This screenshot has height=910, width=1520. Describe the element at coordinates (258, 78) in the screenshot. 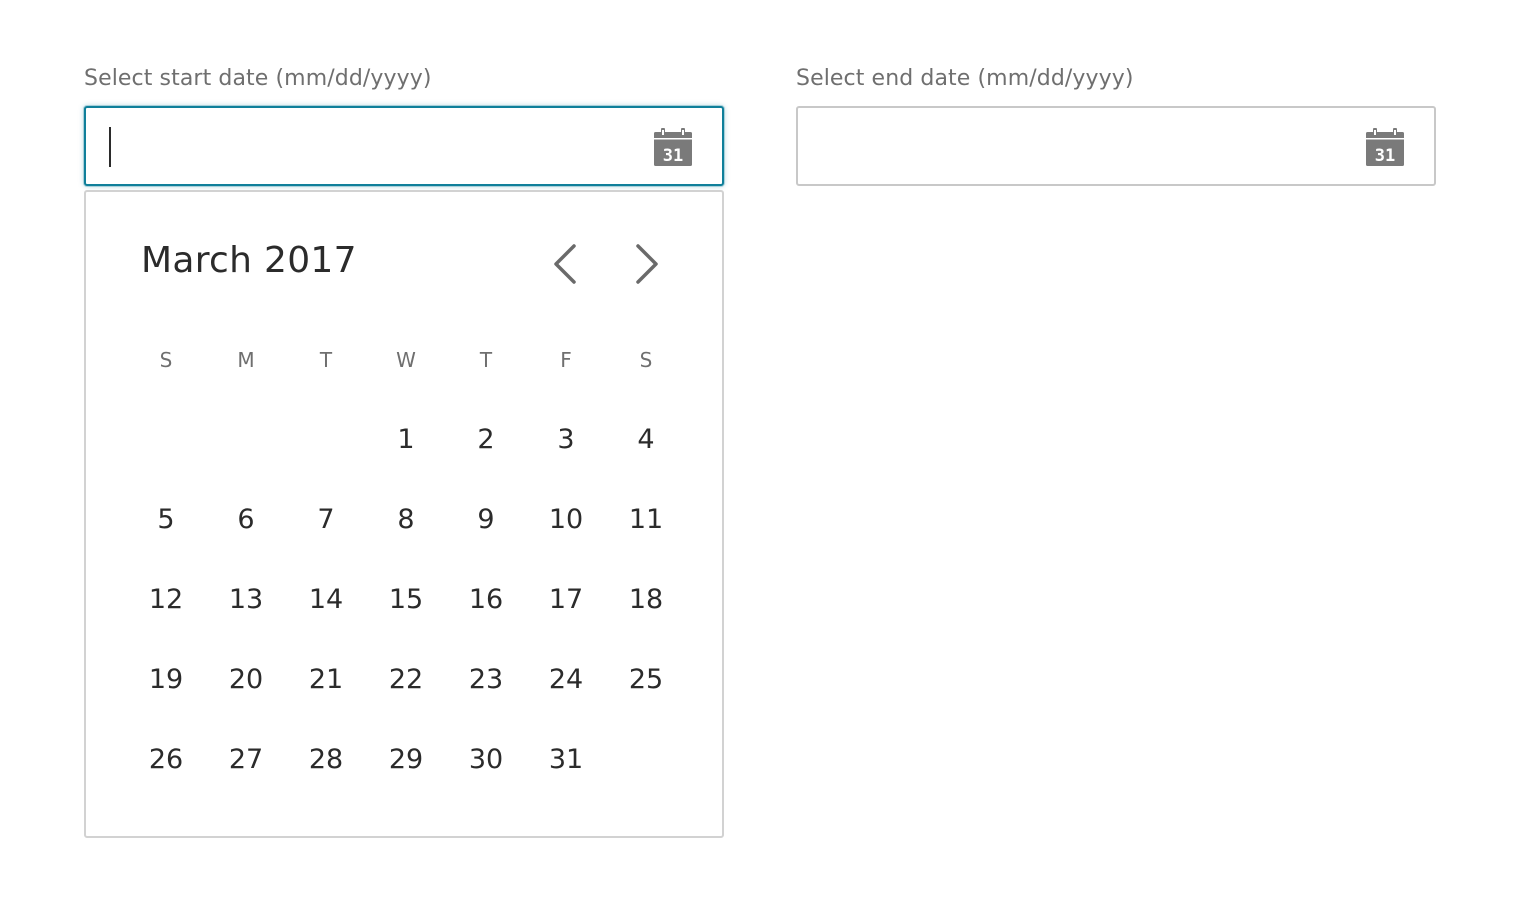

I see `start-date-label: Select start date (mm/dd/yyyy)` at that location.